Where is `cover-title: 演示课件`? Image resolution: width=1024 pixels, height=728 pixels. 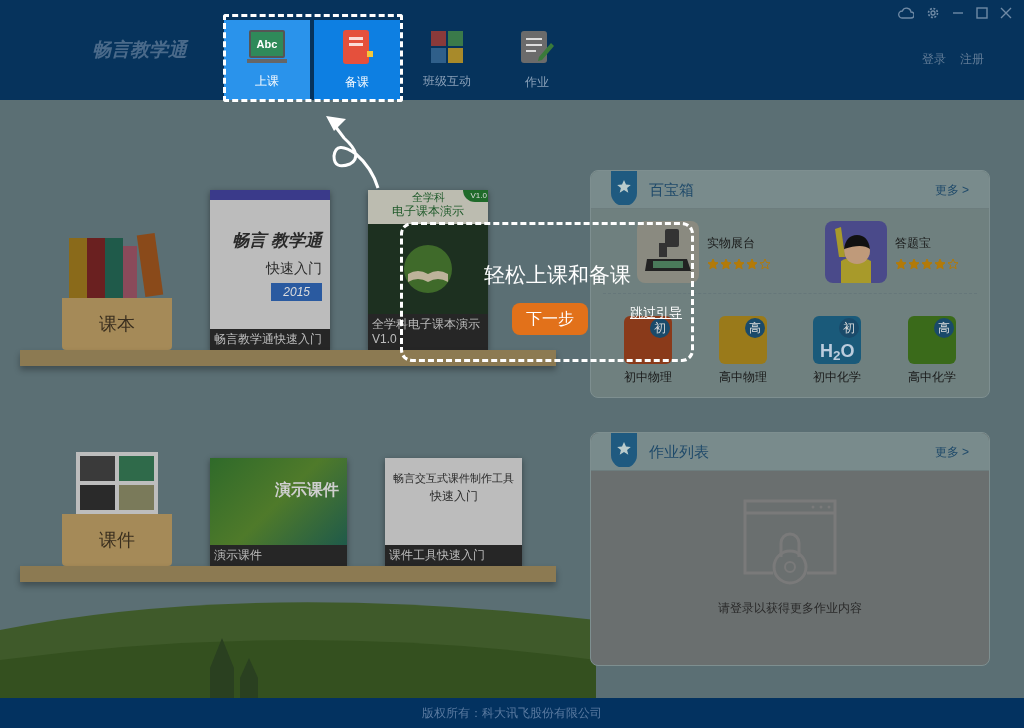
cover-title: 演示课件 is located at coordinates (307, 489).